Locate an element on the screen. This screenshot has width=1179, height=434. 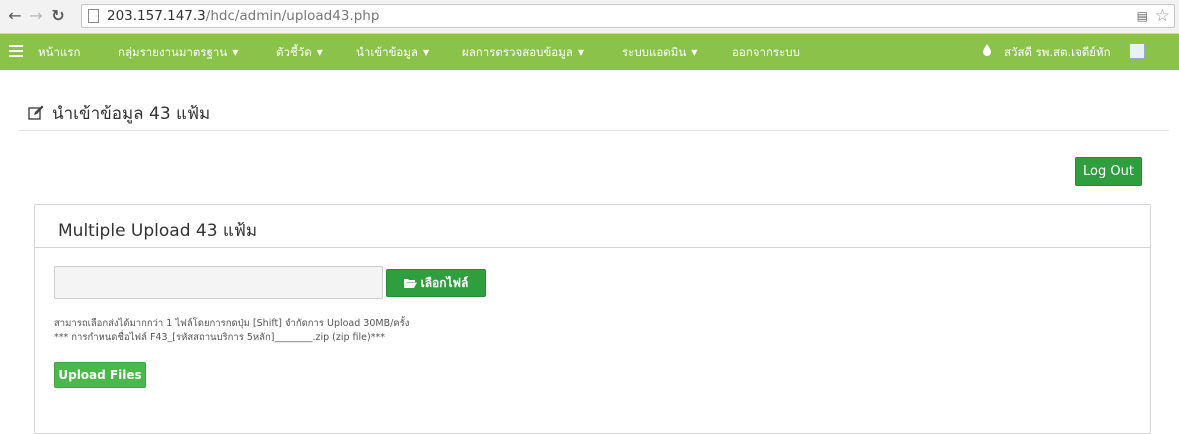
nav-item-home: หน้าแรก is located at coordinates (59, 53).